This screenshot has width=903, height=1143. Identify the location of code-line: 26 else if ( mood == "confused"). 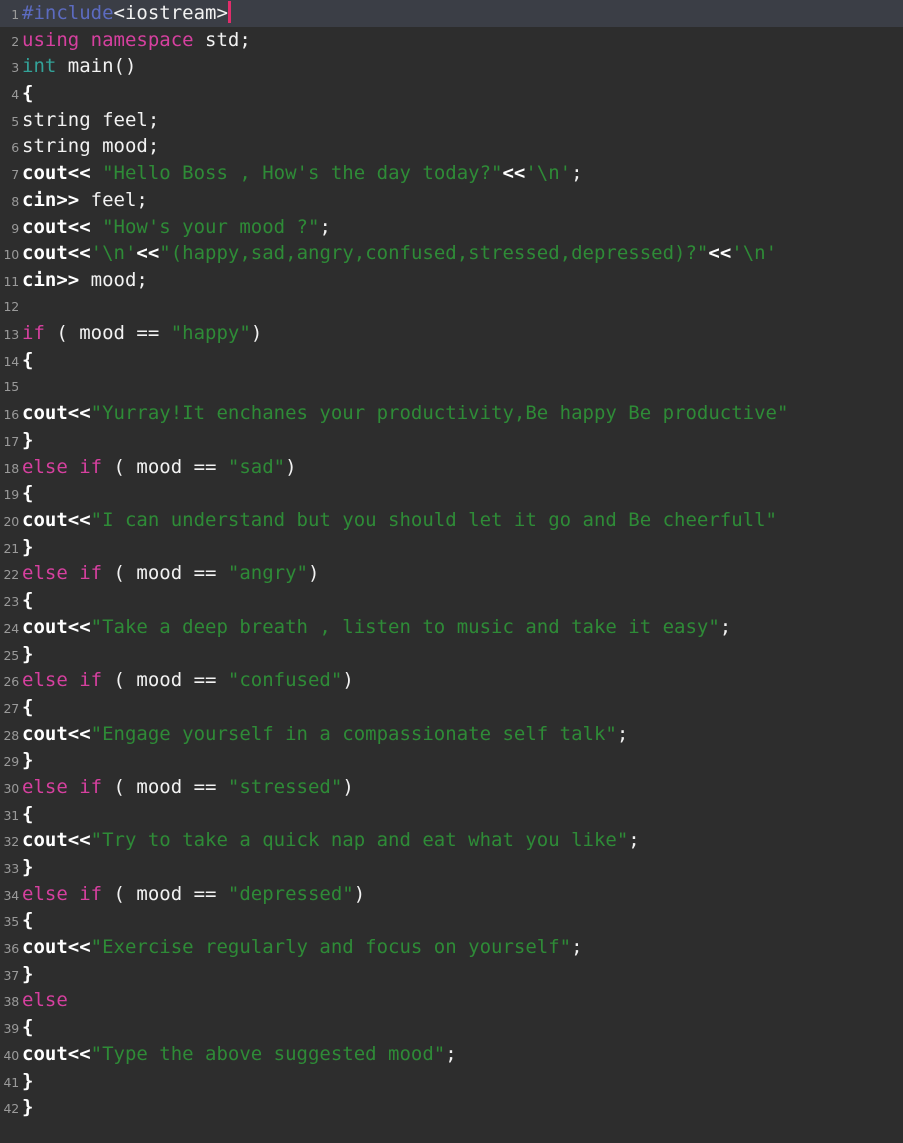
(451, 680).